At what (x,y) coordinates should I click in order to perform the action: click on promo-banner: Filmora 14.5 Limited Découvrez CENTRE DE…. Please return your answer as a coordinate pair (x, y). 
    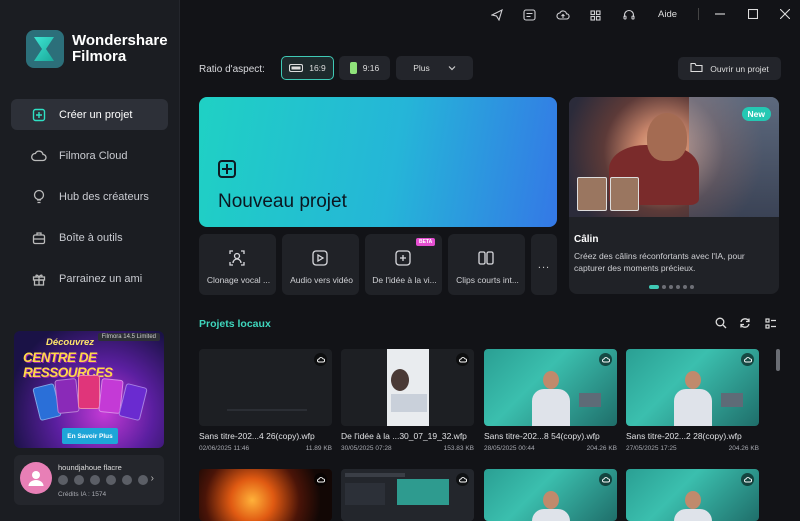
    Looking at the image, I should click on (89, 389).